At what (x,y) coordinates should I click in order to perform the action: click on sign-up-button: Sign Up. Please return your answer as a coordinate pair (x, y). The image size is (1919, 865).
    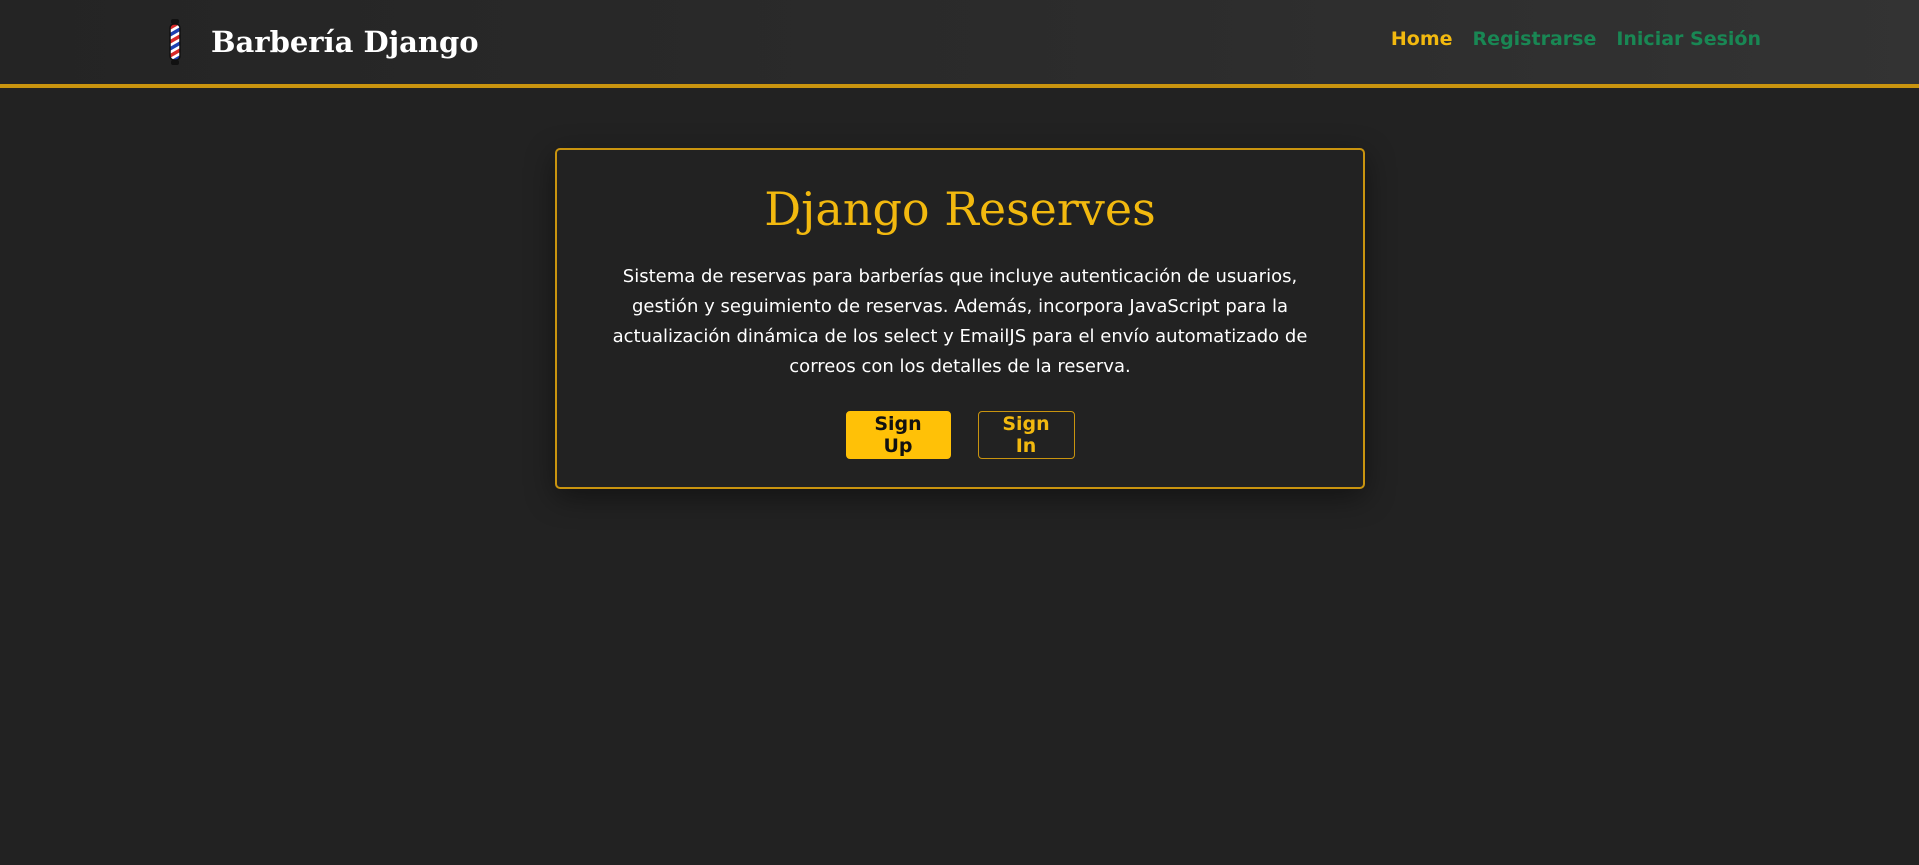
    Looking at the image, I should click on (898, 435).